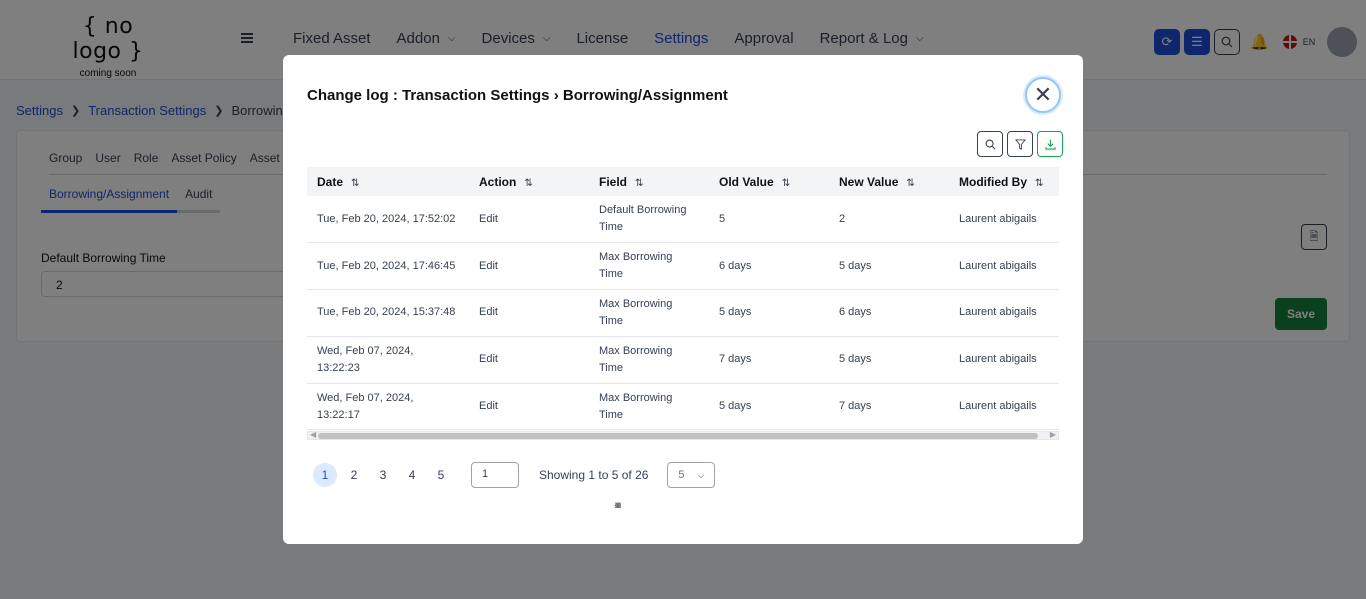 The image size is (1366, 599). I want to click on cell-new-value: 6 days, so click(889, 313).